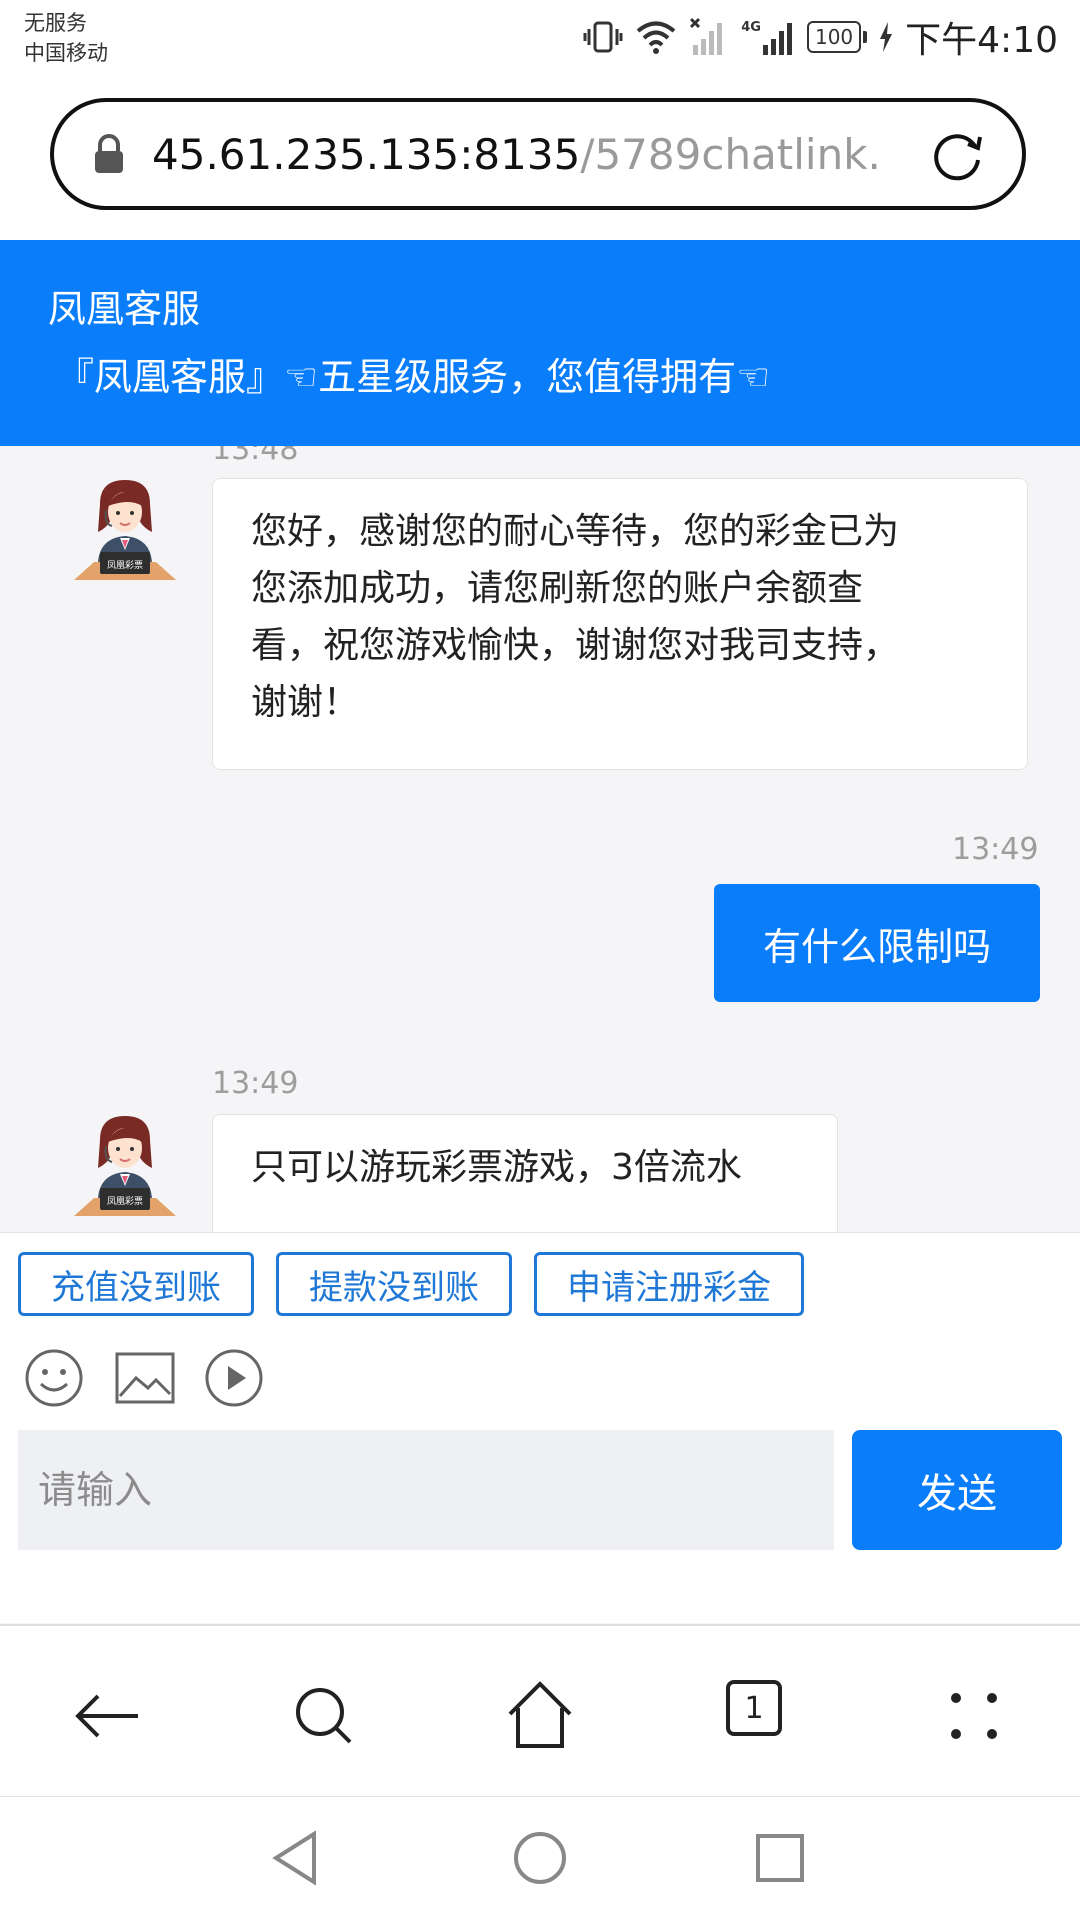 Image resolution: width=1080 pixels, height=1921 pixels. I want to click on status-indicators: 4G 100 下午4:10, so click(820, 37).